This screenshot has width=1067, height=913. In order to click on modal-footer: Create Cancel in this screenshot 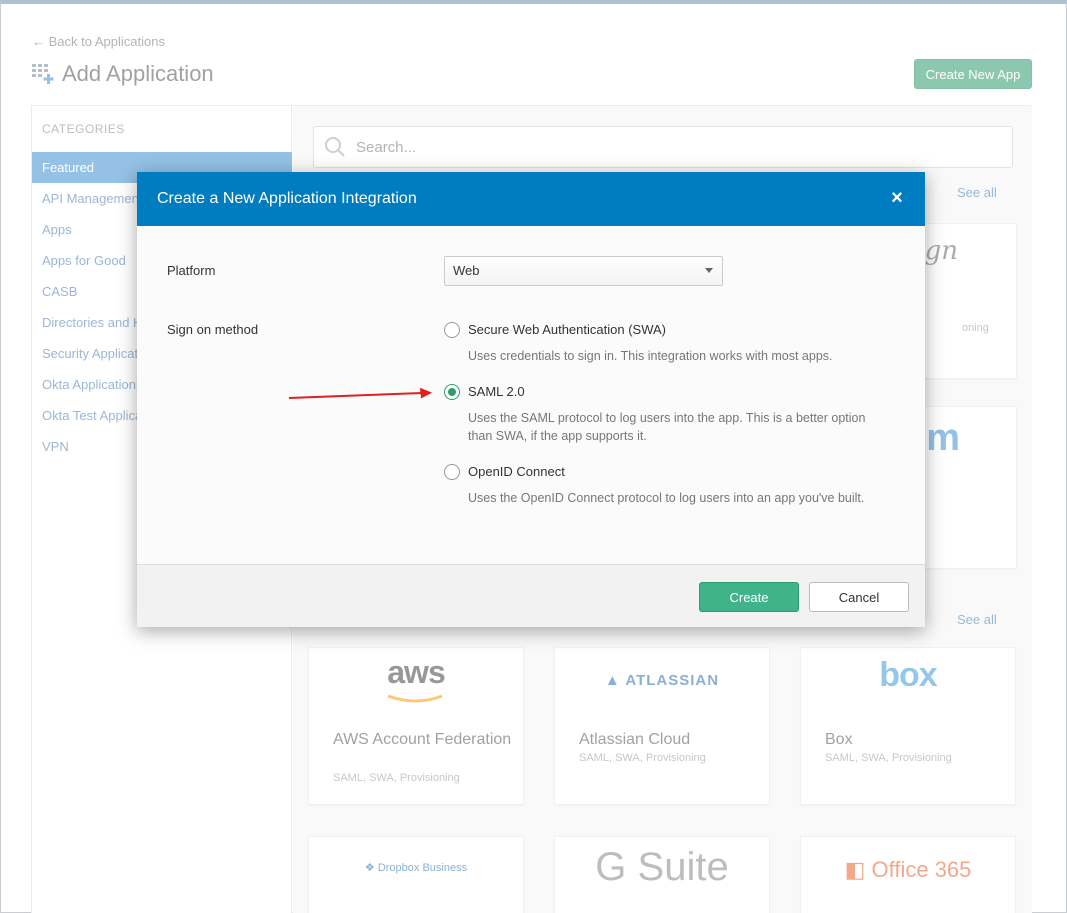, I will do `click(531, 595)`.